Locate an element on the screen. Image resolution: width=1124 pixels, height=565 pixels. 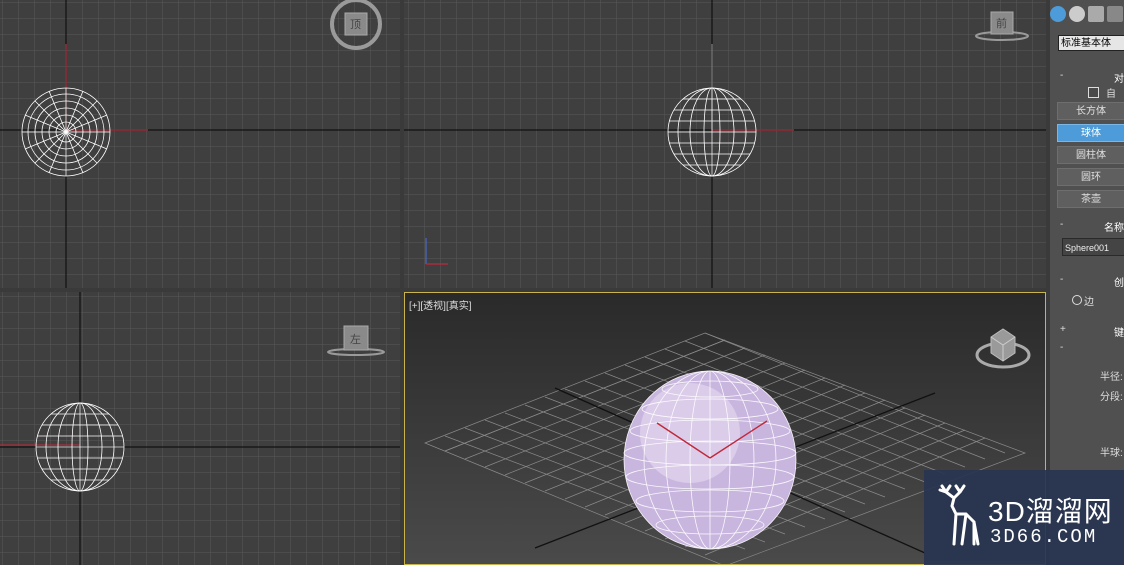
box-button: 长方体 is located at coordinates (1090, 111).